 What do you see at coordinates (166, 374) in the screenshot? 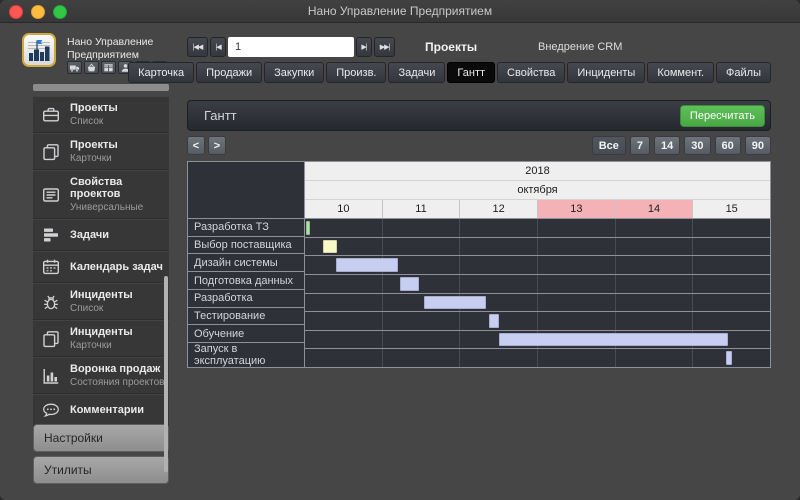
I see `sidebar-scrollbar` at bounding box center [166, 374].